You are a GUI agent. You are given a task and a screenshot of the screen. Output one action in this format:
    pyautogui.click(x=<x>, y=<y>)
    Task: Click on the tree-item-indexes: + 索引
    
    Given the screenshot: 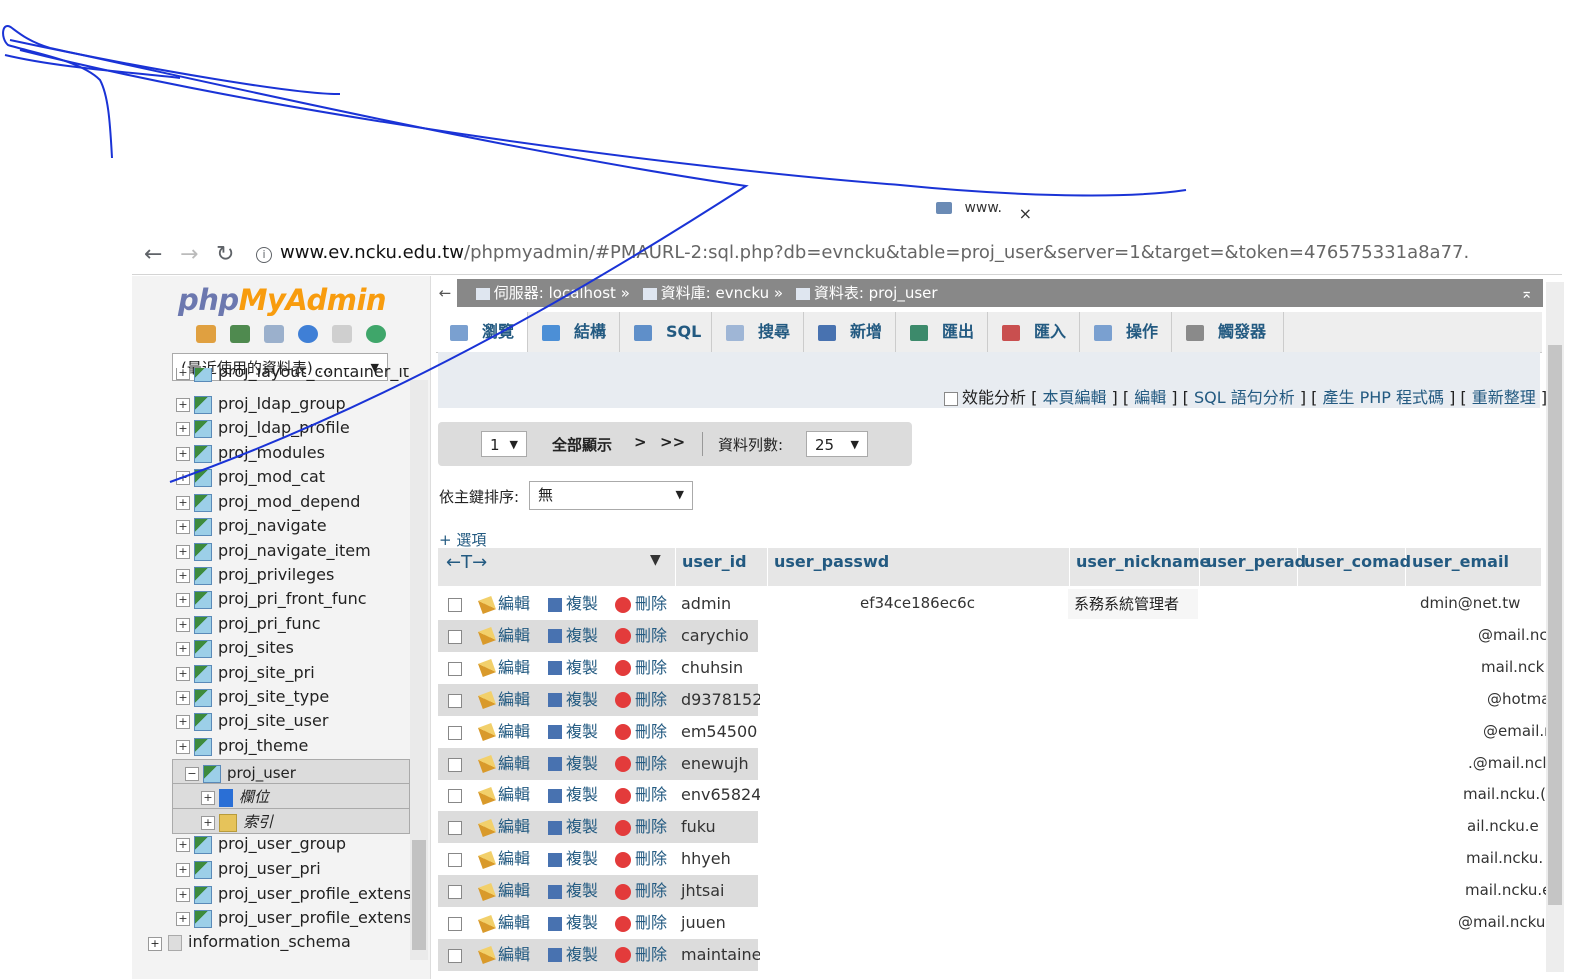 What is the action you would take?
    pyautogui.click(x=291, y=821)
    